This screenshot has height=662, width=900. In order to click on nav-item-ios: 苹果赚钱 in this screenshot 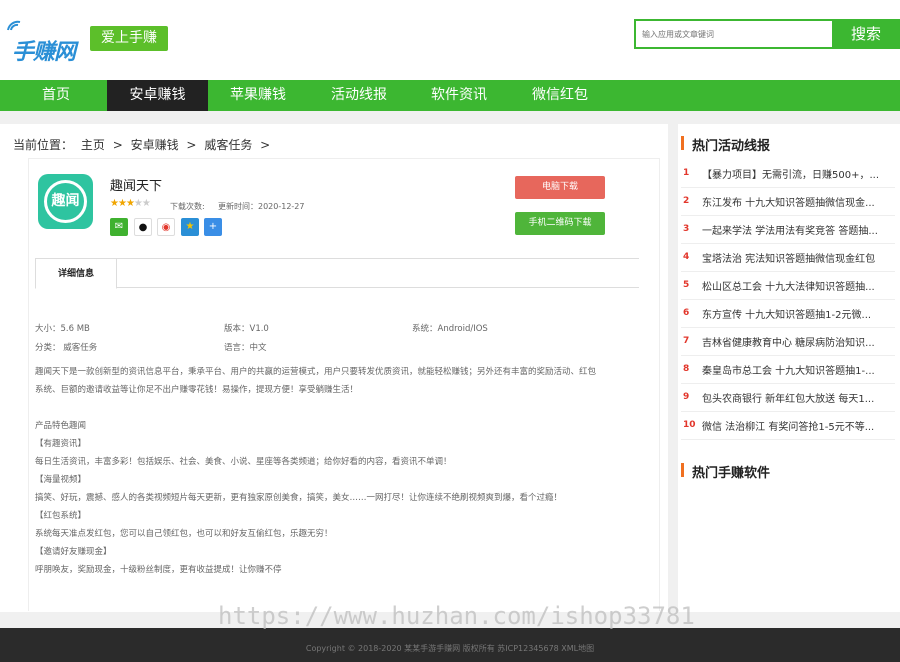, I will do `click(258, 95)`.